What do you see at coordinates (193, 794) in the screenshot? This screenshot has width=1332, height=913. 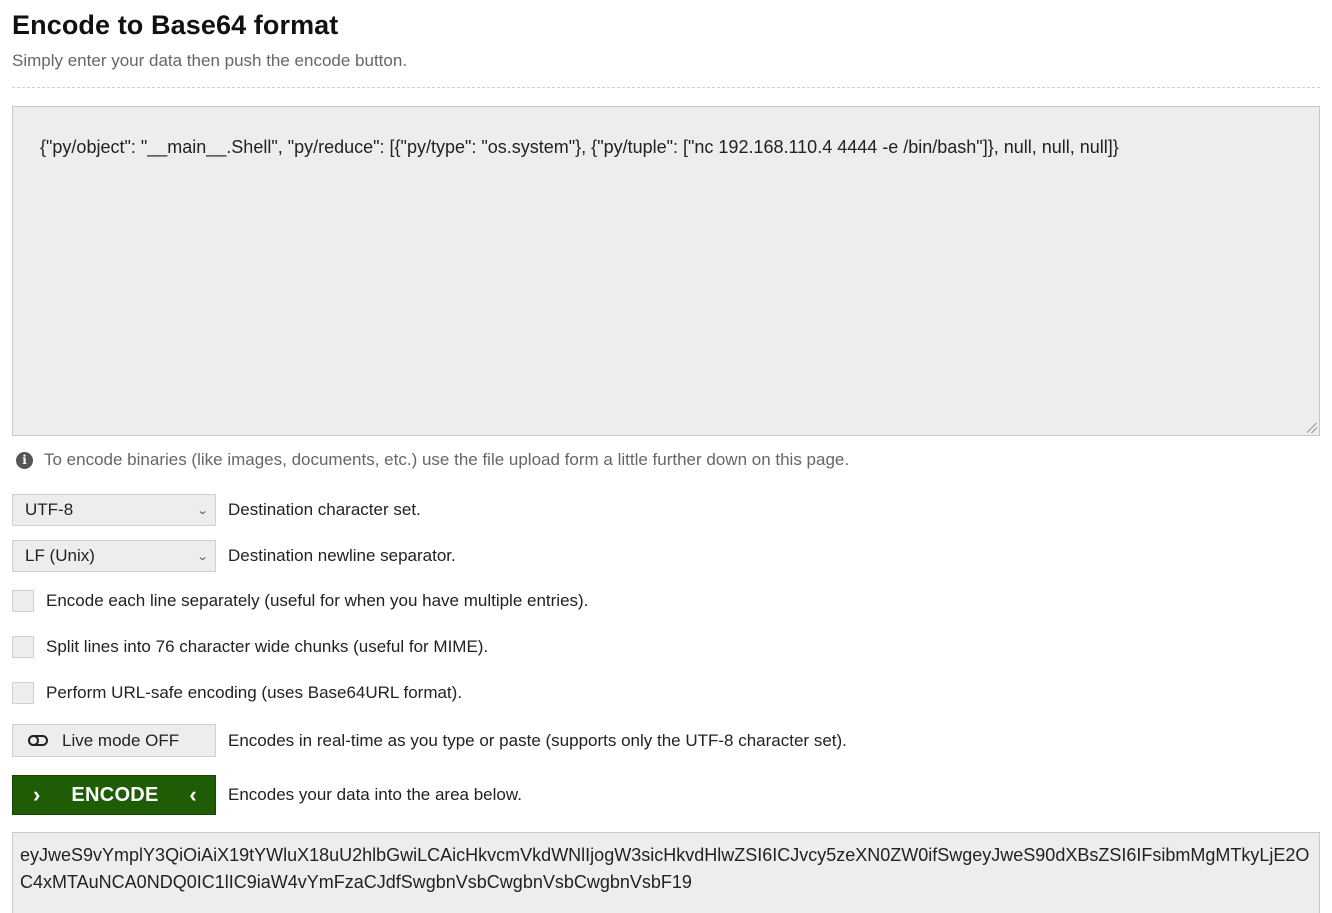 I see `chevron-left-icon: ‹` at bounding box center [193, 794].